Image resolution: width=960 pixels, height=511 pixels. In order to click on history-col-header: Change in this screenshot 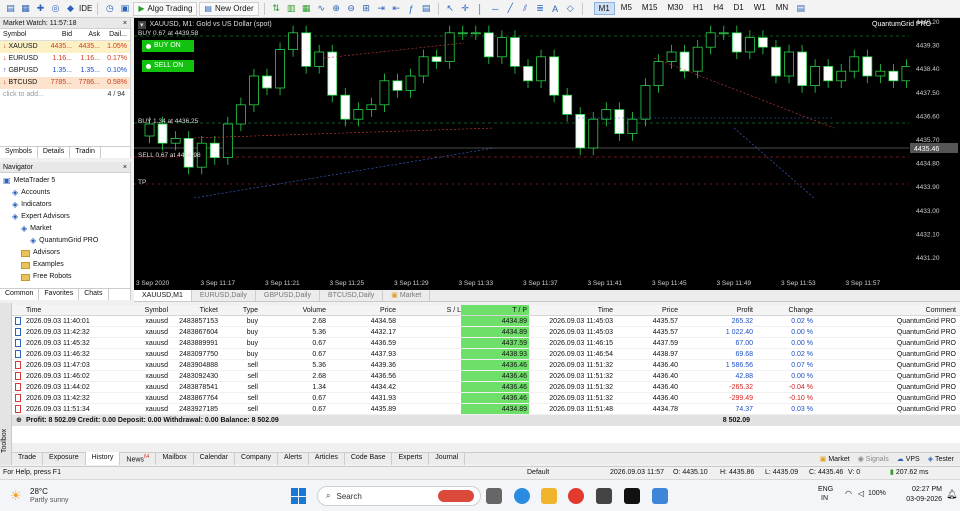, I will do `click(783, 310)`.